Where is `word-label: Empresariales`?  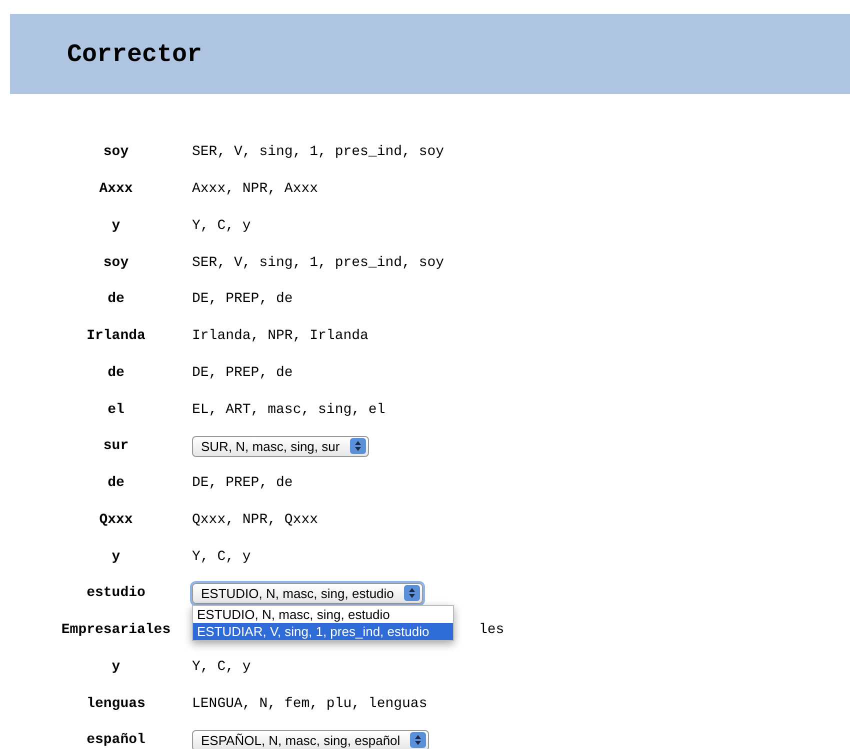 word-label: Empresariales is located at coordinates (116, 630).